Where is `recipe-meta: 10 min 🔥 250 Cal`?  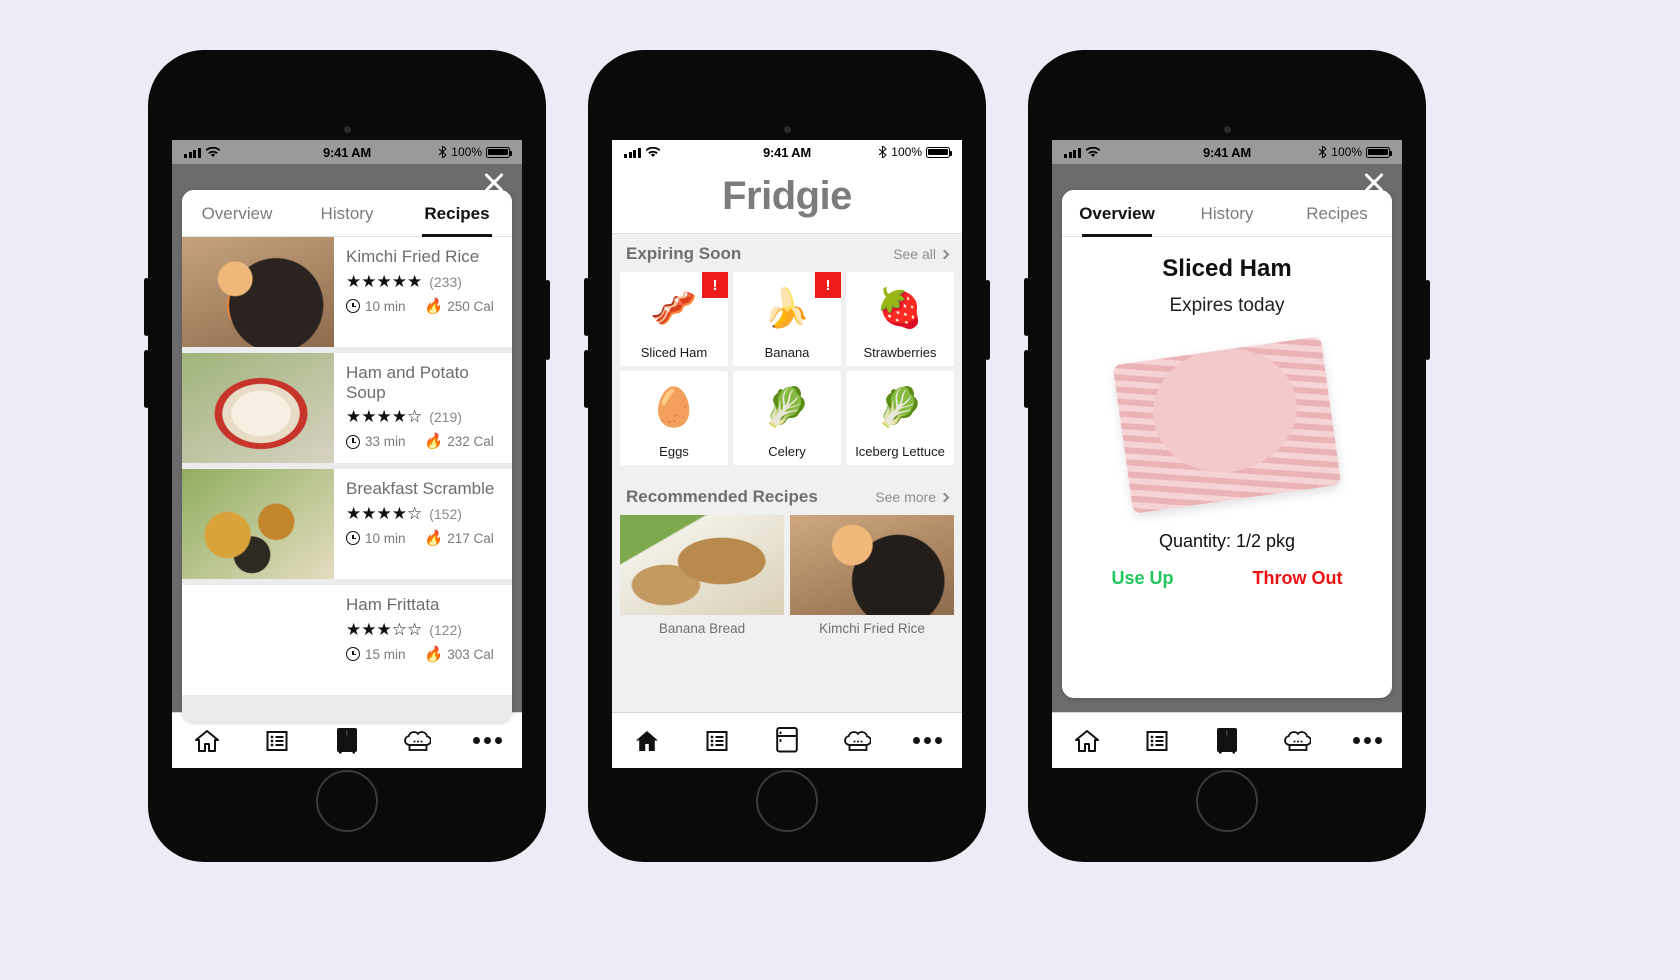 recipe-meta: 10 min 🔥 250 Cal is located at coordinates (422, 306).